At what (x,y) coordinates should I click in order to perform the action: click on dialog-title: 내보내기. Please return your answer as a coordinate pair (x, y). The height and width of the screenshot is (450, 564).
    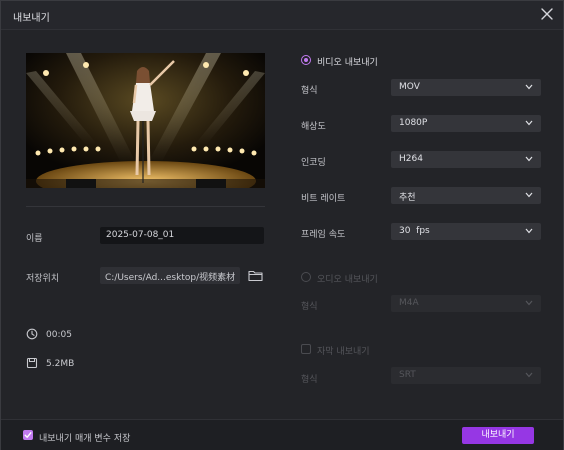
    Looking at the image, I should click on (31, 18).